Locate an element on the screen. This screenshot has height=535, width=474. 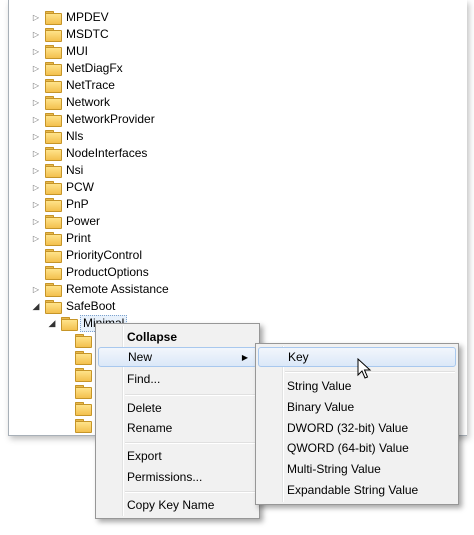
tree-item-safeboot: ◢ SafeBoot is located at coordinates (74, 306).